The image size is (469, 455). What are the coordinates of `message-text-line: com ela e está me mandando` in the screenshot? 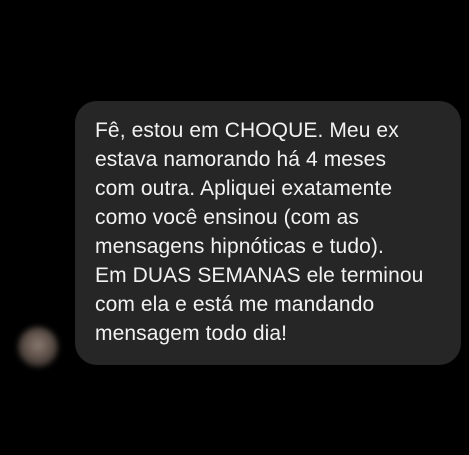 It's located at (235, 304).